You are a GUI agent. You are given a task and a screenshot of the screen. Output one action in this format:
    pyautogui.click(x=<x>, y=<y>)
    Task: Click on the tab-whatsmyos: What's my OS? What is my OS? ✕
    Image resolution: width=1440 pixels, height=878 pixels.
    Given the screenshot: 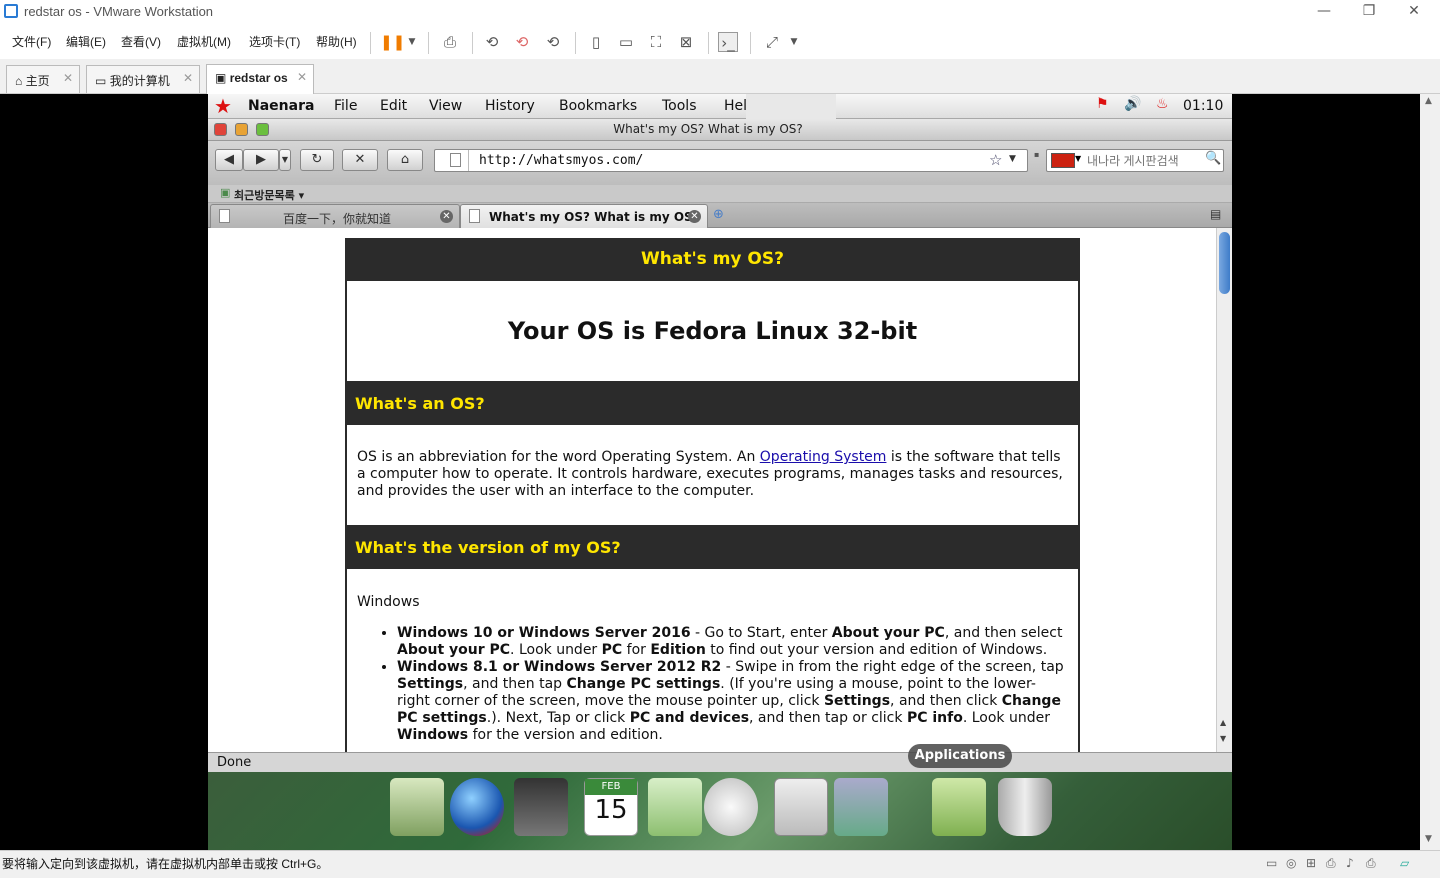 What is the action you would take?
    pyautogui.click(x=584, y=216)
    